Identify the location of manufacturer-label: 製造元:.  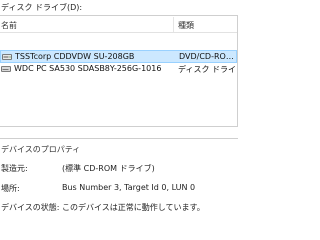
(14, 168).